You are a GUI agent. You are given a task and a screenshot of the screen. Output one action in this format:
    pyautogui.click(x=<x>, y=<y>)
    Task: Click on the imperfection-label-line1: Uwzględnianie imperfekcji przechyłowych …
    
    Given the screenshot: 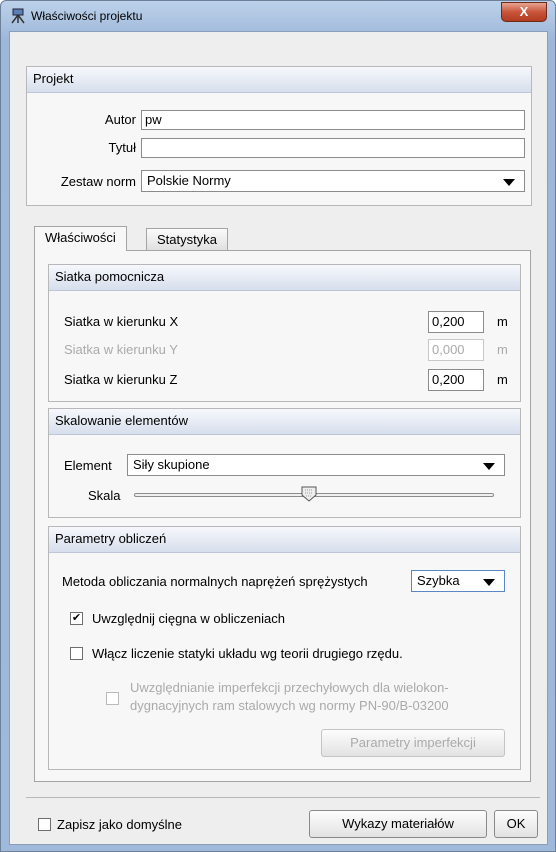 What is the action you would take?
    pyautogui.click(x=289, y=687)
    